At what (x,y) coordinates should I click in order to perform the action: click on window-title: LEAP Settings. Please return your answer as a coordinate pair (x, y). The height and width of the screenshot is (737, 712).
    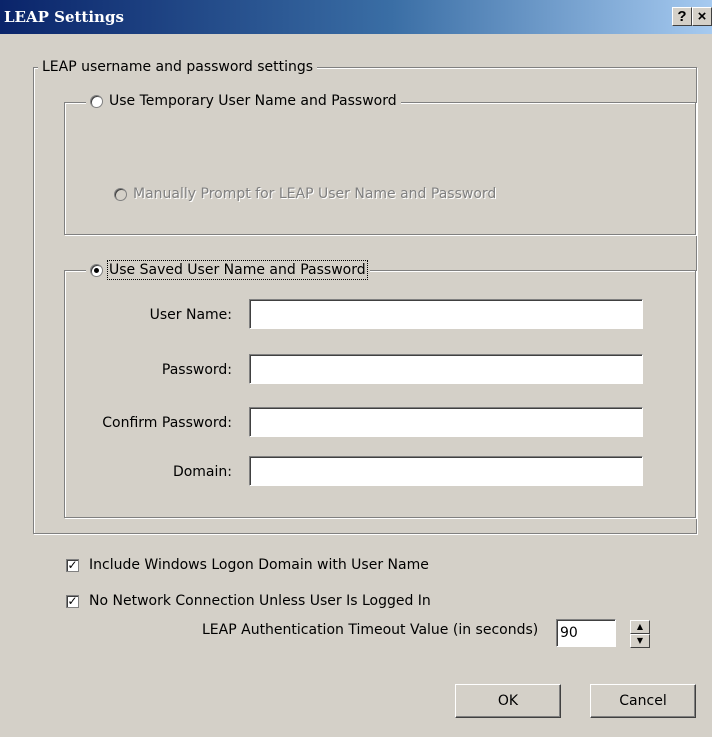
    Looking at the image, I should click on (64, 17).